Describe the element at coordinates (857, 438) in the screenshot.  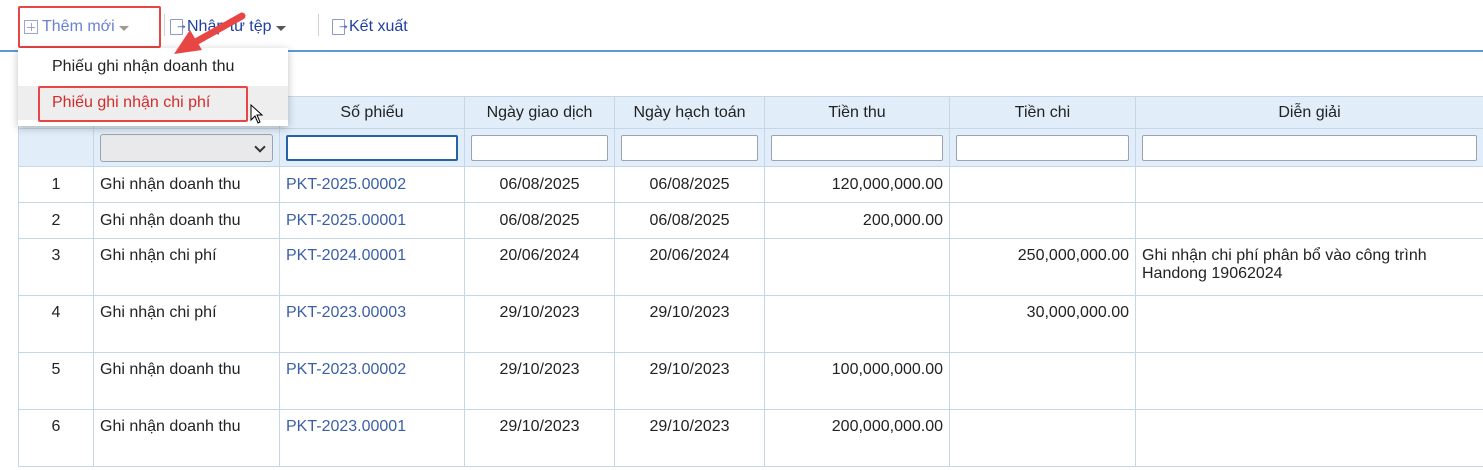
I see `receipt-amount: 200,000,000.00` at that location.